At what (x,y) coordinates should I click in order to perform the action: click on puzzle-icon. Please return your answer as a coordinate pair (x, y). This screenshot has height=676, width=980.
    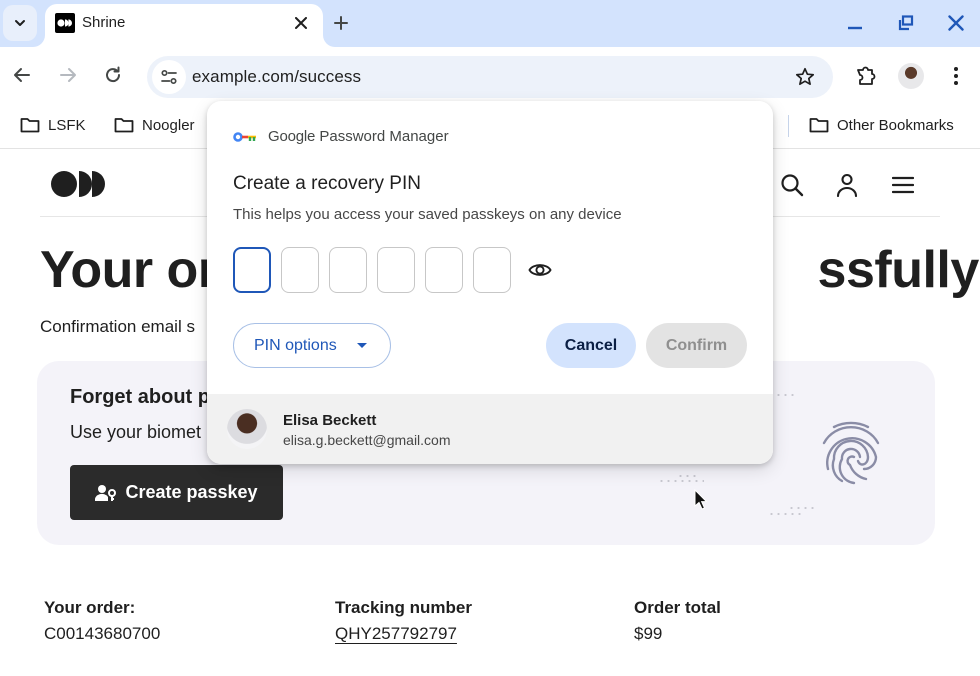
    Looking at the image, I should click on (866, 75).